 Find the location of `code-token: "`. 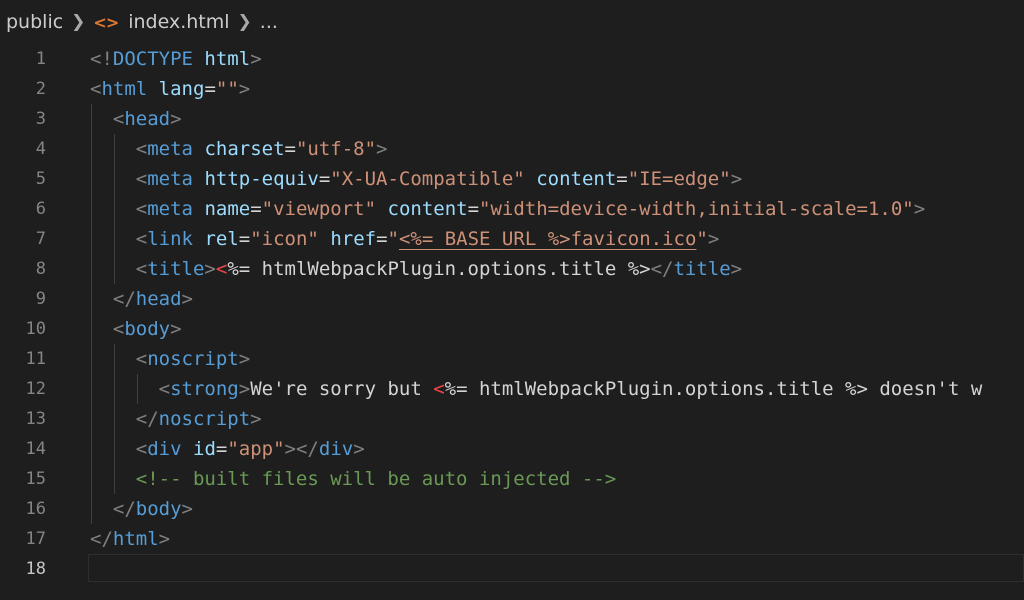

code-token: " is located at coordinates (702, 239).